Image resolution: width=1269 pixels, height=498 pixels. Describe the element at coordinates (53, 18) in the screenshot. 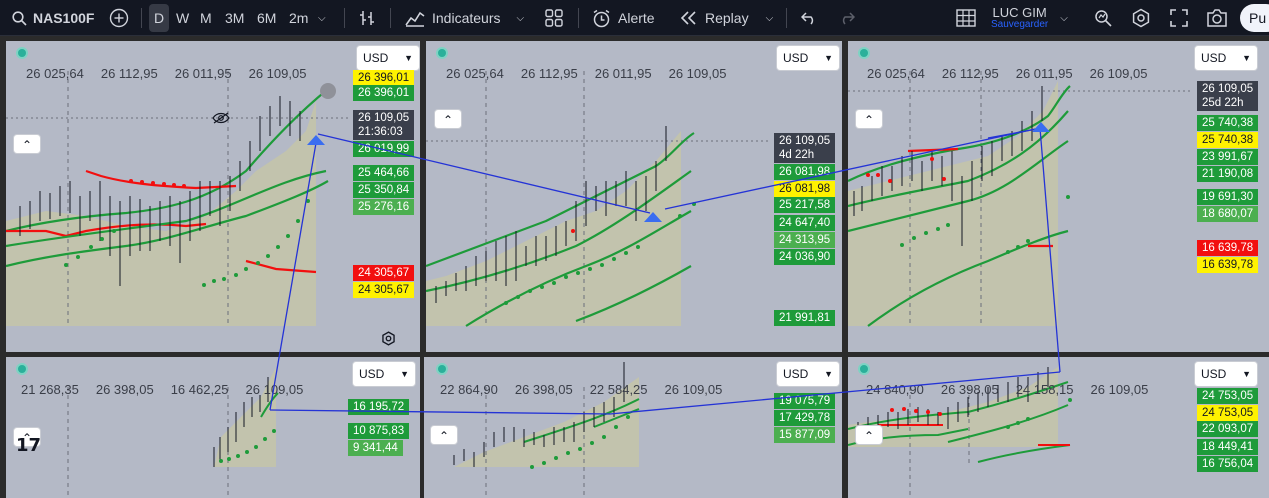

I see `symbol-search: NAS100F` at that location.